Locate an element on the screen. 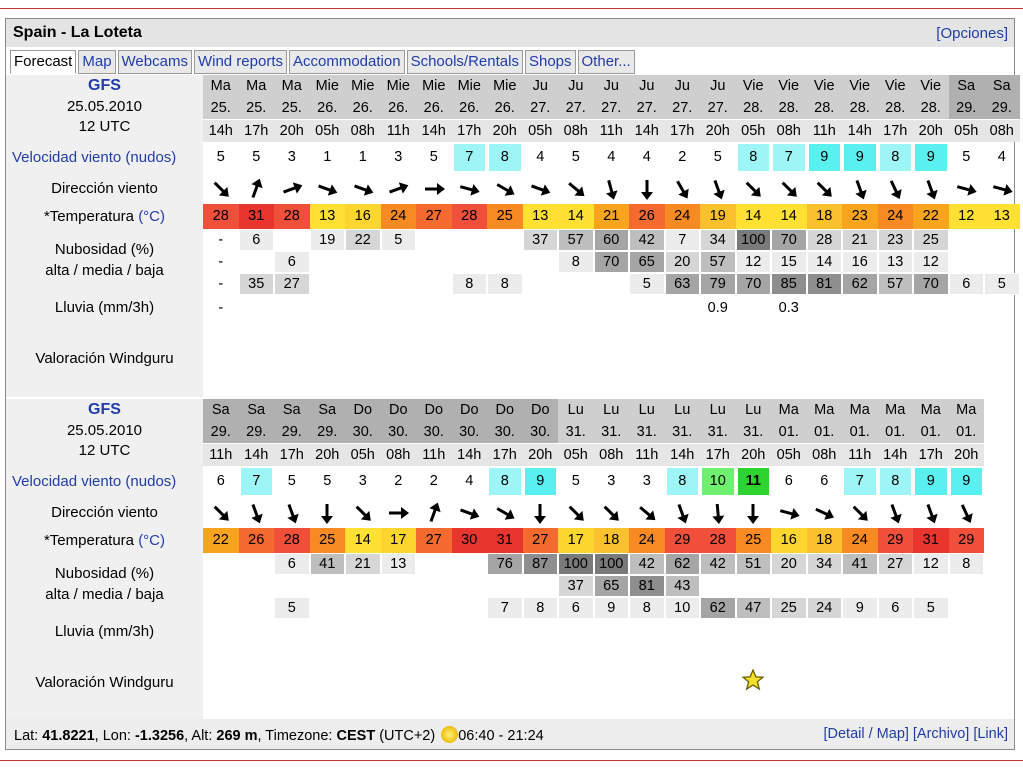 The width and height of the screenshot is (1023, 768). cloud-mid-cell: 57 is located at coordinates (718, 262).